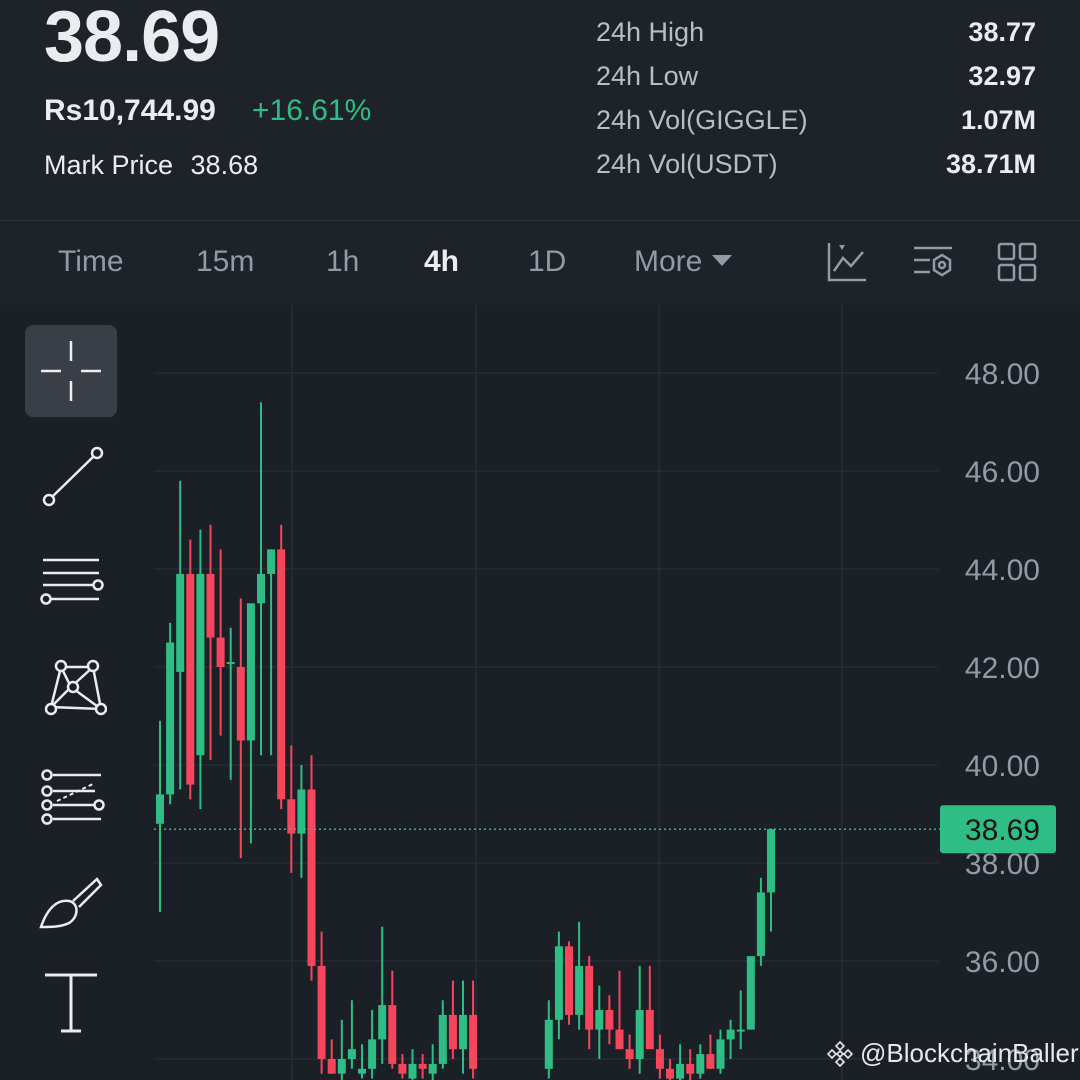 The width and height of the screenshot is (1080, 1080). I want to click on mark-price-value: 38.68, so click(224, 165).